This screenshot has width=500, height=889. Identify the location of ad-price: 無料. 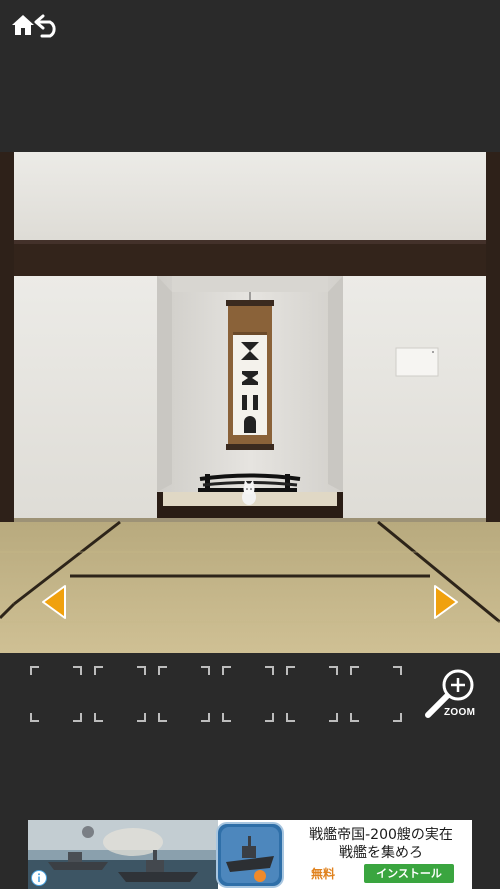
(323, 874).